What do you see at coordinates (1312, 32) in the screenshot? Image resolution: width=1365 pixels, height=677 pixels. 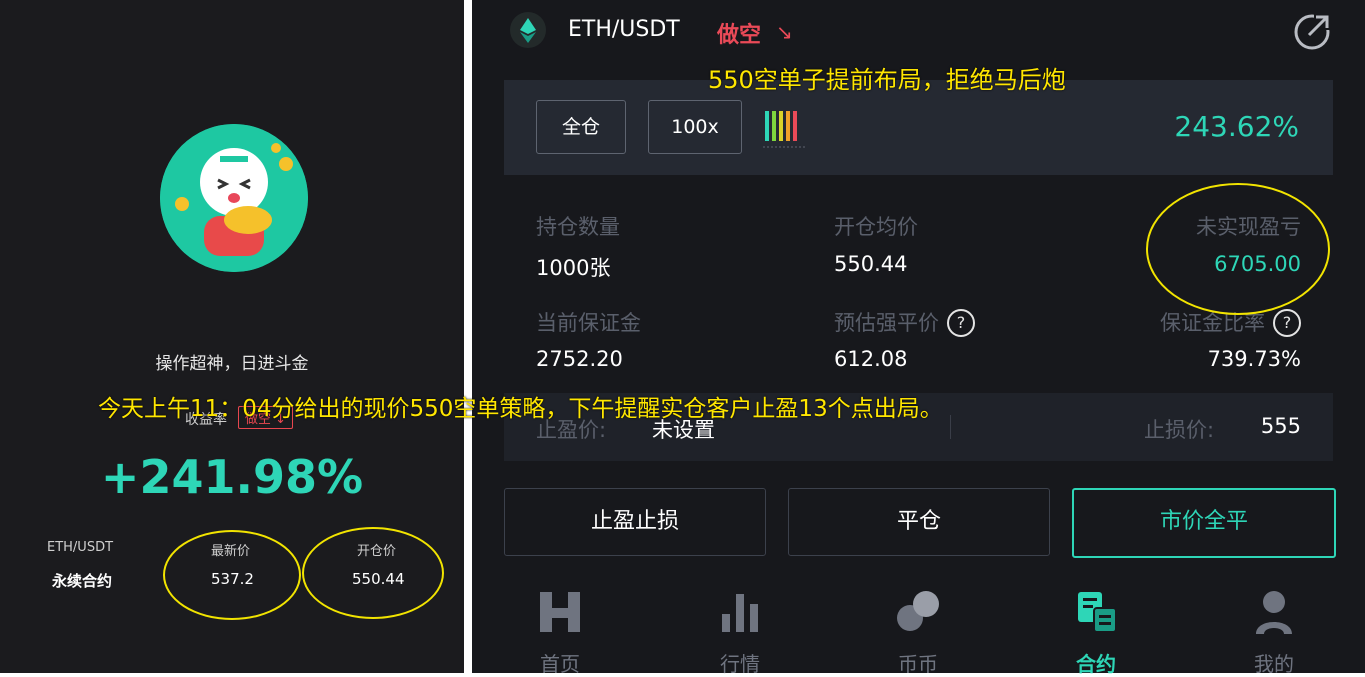 I see `share-icon` at bounding box center [1312, 32].